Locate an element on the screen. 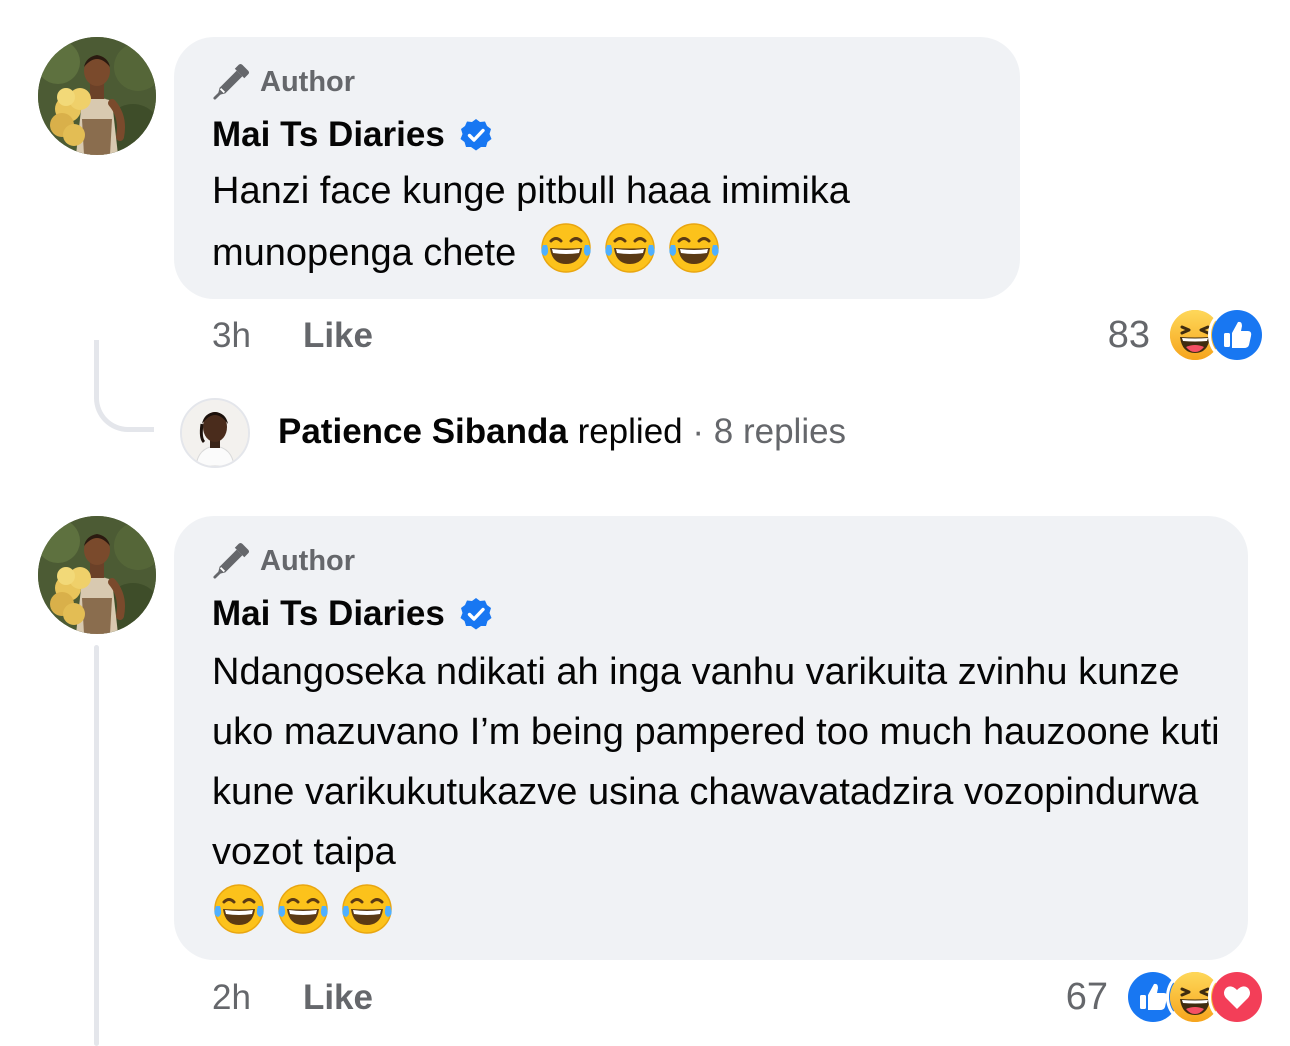 This screenshot has width=1290, height=1046. reply-count: 8 replies is located at coordinates (780, 431).